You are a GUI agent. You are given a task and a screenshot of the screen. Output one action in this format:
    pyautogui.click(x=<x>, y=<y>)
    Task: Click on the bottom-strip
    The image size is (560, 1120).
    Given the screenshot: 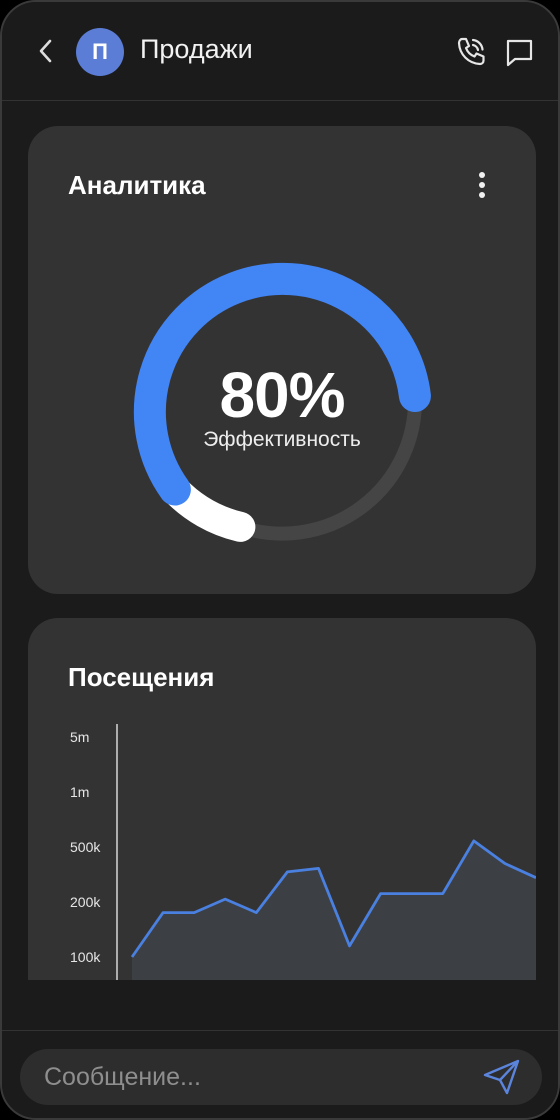 What is the action you would take?
    pyautogui.click(x=280, y=1005)
    